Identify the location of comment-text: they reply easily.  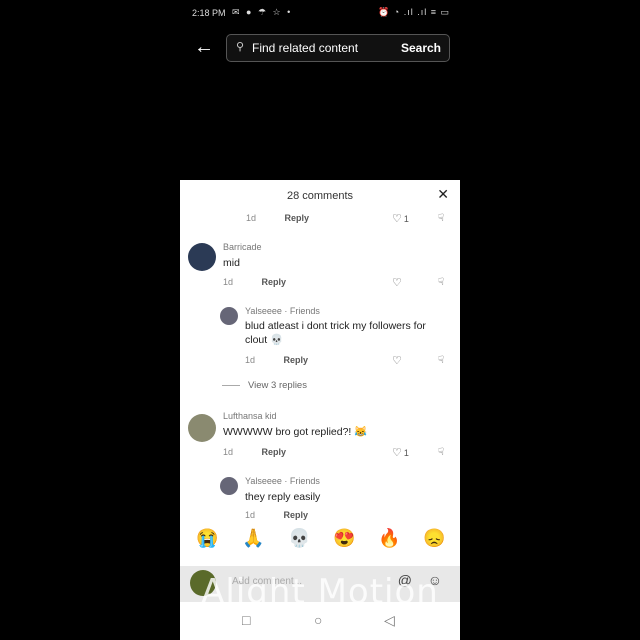
(283, 497).